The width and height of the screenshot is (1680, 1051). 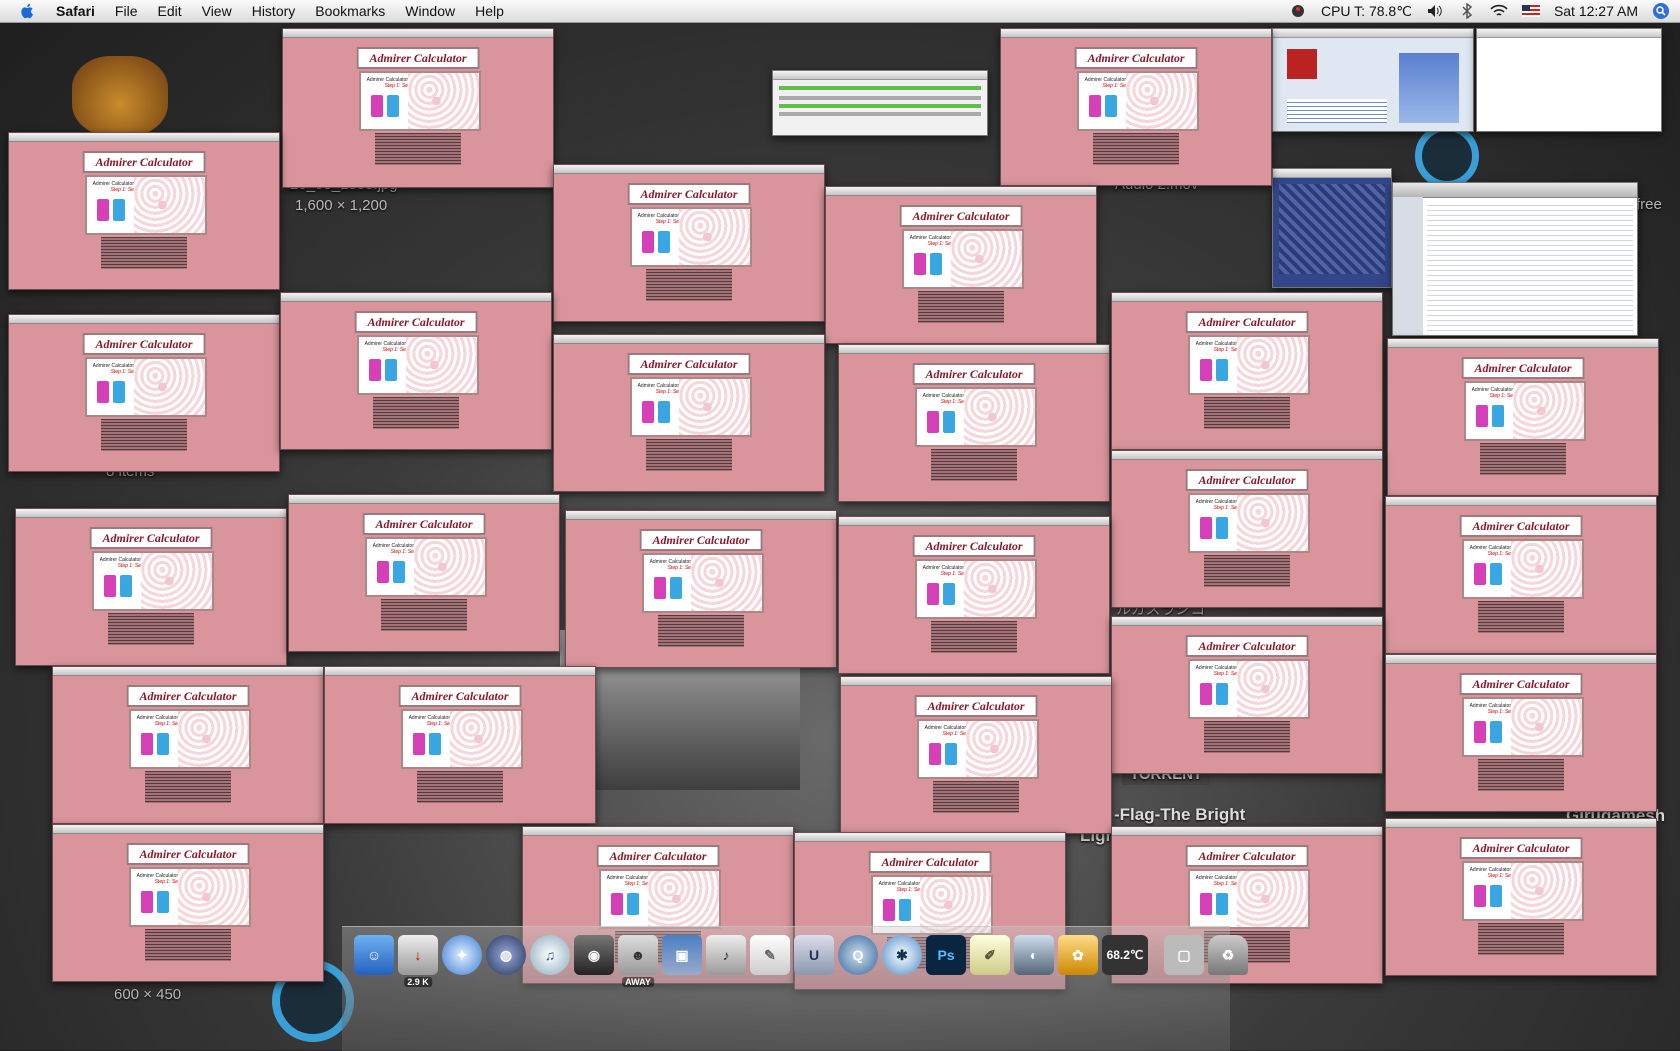 What do you see at coordinates (1515, 259) in the screenshot?
I see `itunes-window` at bounding box center [1515, 259].